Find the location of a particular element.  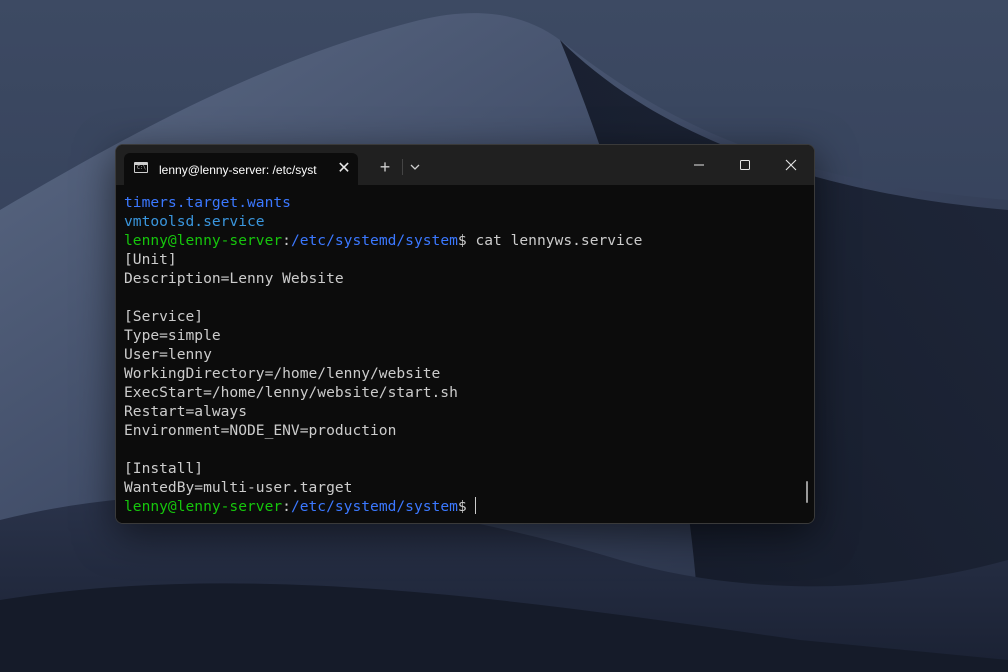

close-window-icon is located at coordinates (791, 165).